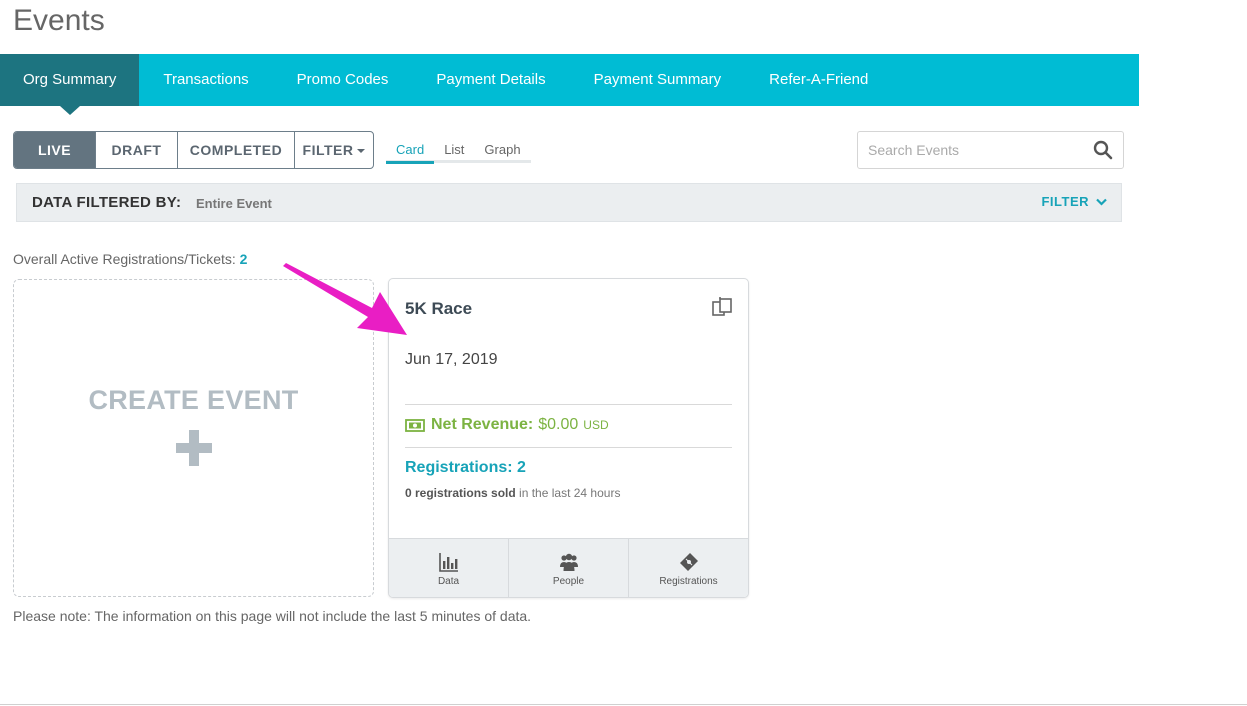  What do you see at coordinates (568, 562) in the screenshot?
I see `people-icon` at bounding box center [568, 562].